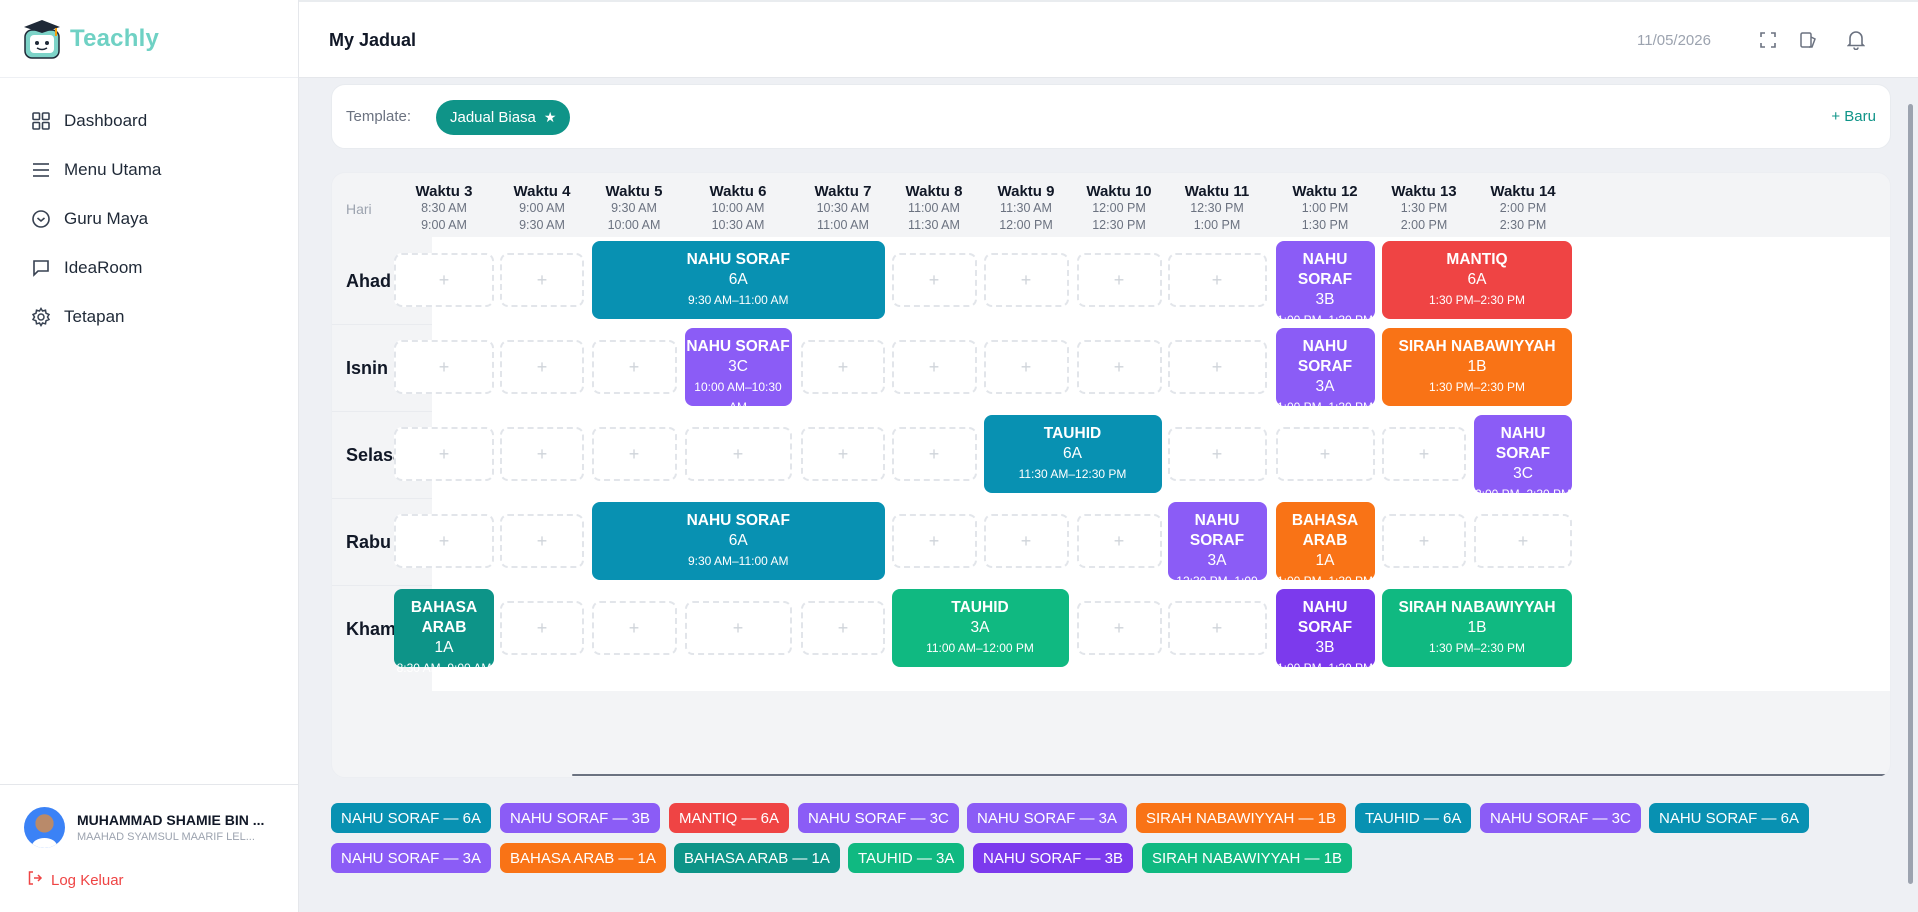 The image size is (1918, 912). What do you see at coordinates (542, 191) in the screenshot?
I see `slot-name: Waktu 4` at bounding box center [542, 191].